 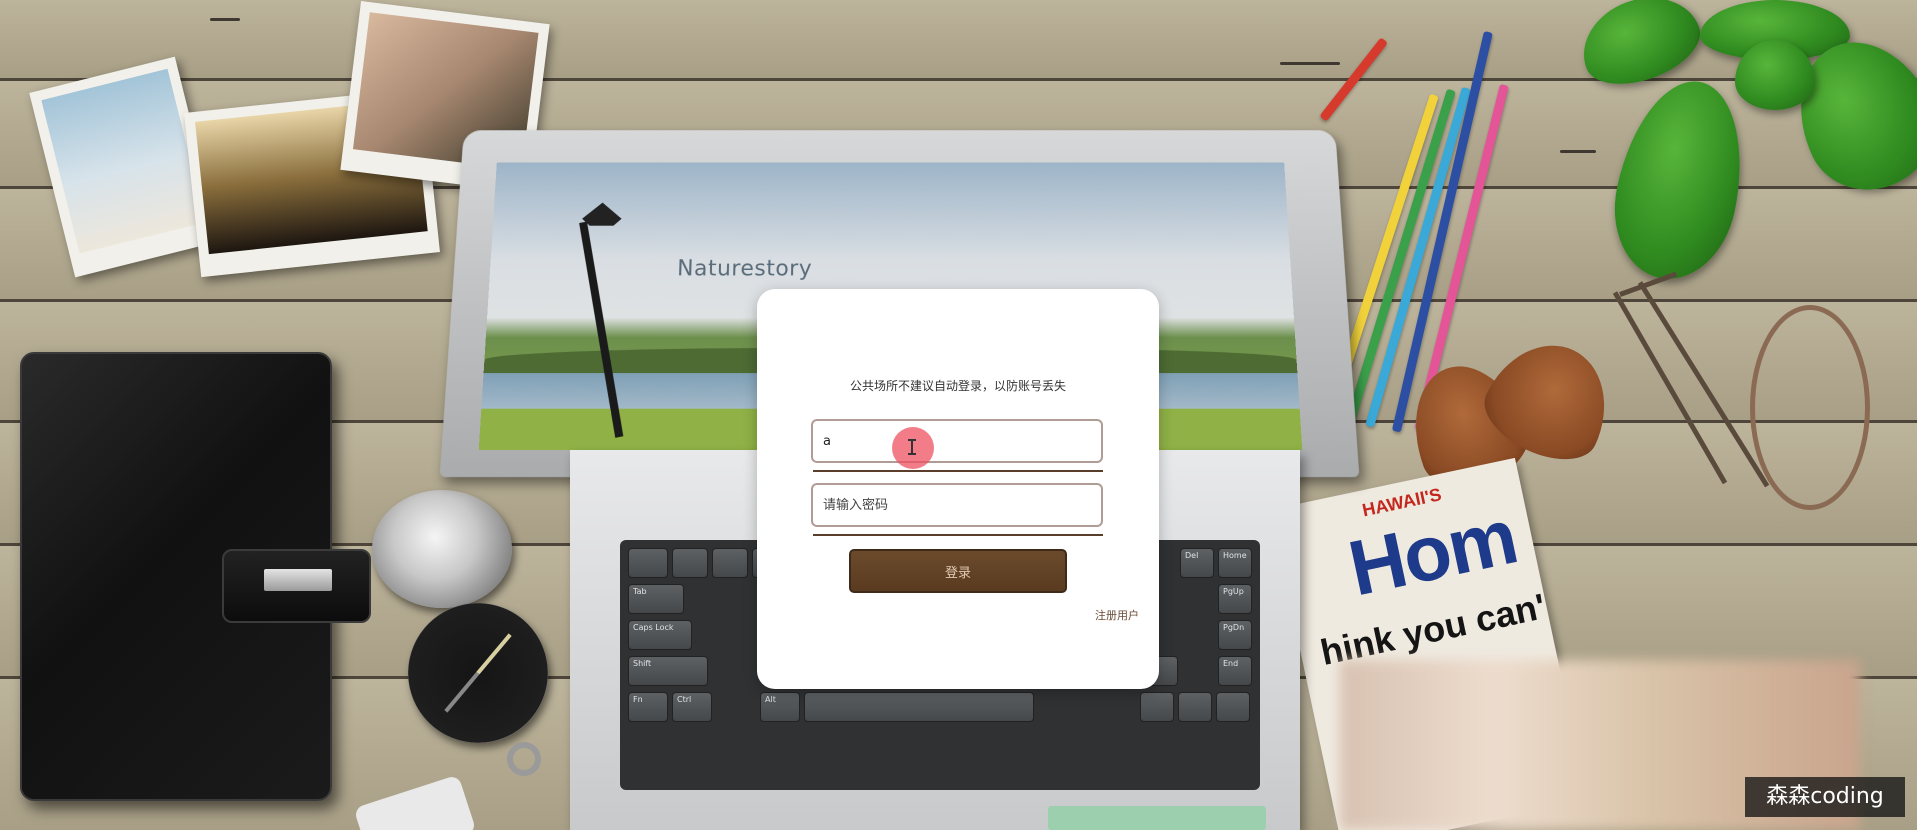 What do you see at coordinates (958, 535) in the screenshot?
I see `password-underline` at bounding box center [958, 535].